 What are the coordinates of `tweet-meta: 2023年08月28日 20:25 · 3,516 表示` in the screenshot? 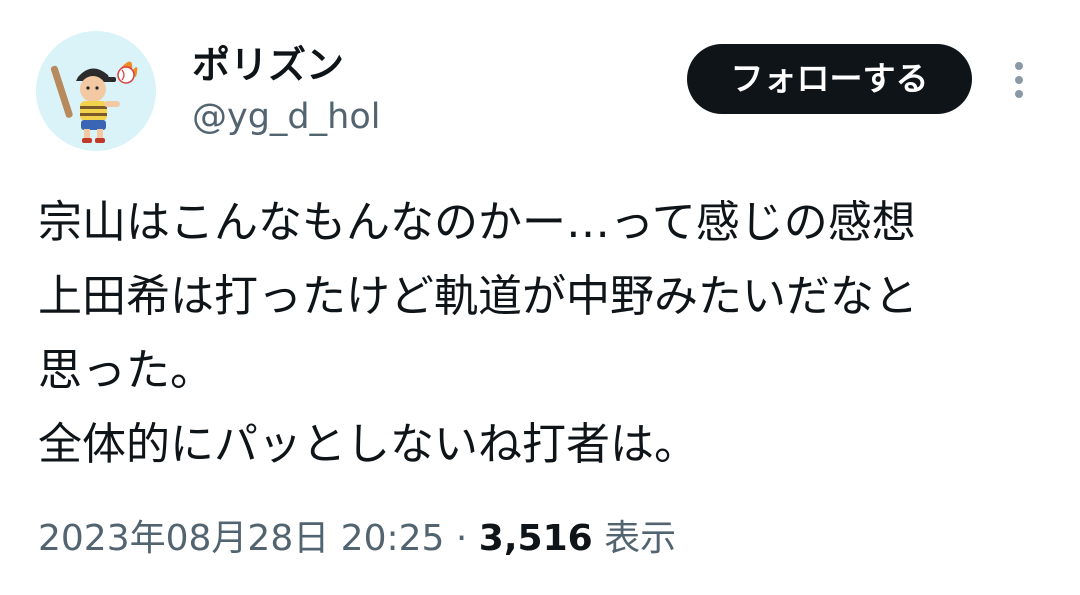 It's located at (357, 539).